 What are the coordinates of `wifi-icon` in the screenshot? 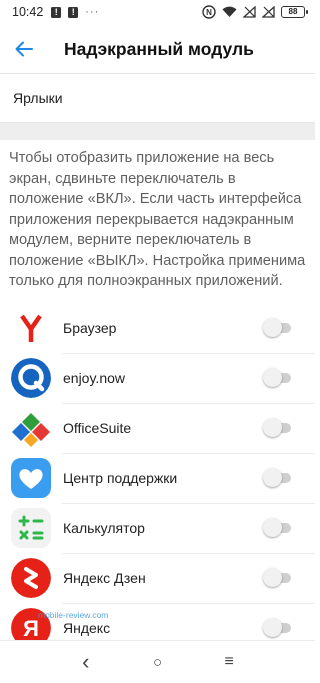 It's located at (229, 12).